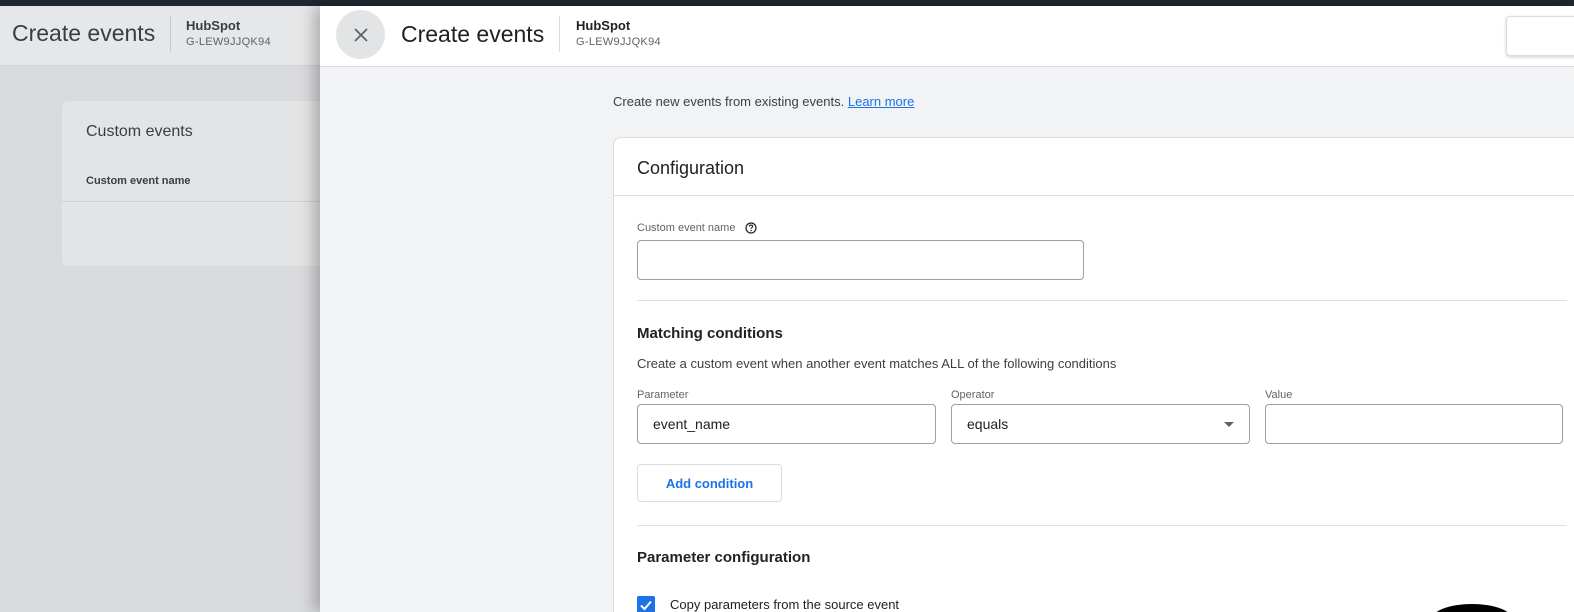 Image resolution: width=1574 pixels, height=612 pixels. What do you see at coordinates (709, 483) in the screenshot?
I see `add-condition-button: Add condition` at bounding box center [709, 483].